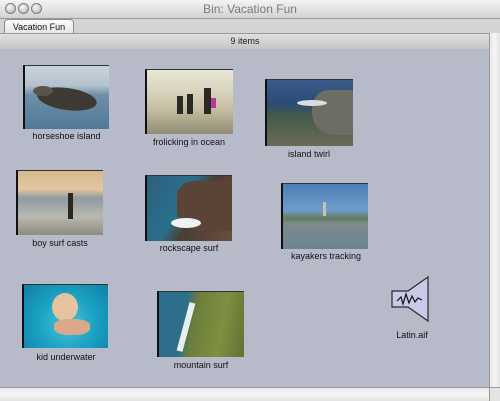 Image resolution: width=500 pixels, height=401 pixels. I want to click on tab-strip: Vacation Fun, so click(250, 26).